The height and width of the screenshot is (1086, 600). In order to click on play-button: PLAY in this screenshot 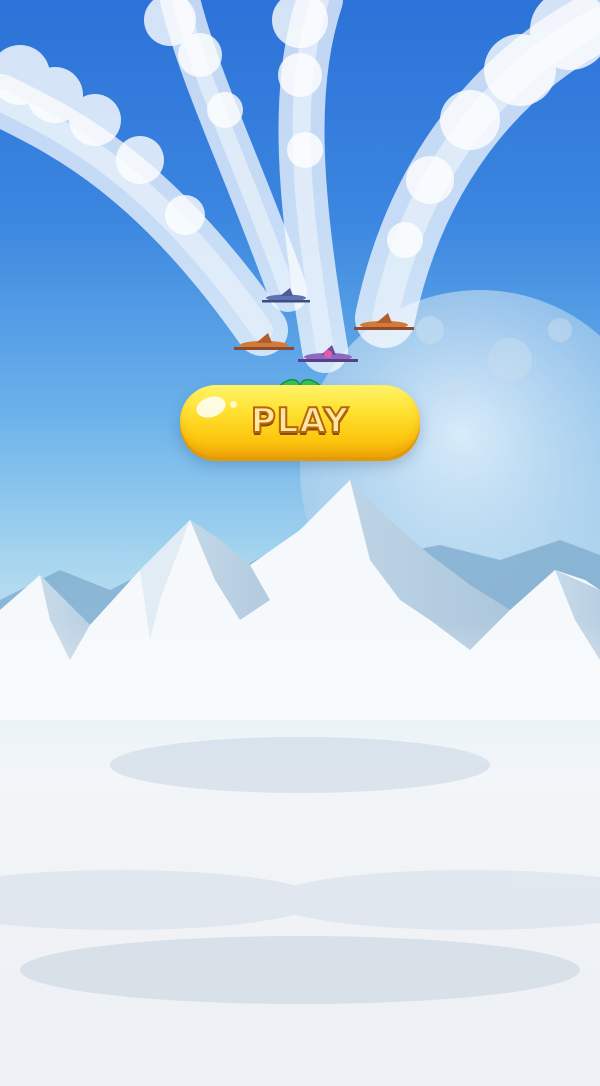, I will do `click(300, 421)`.